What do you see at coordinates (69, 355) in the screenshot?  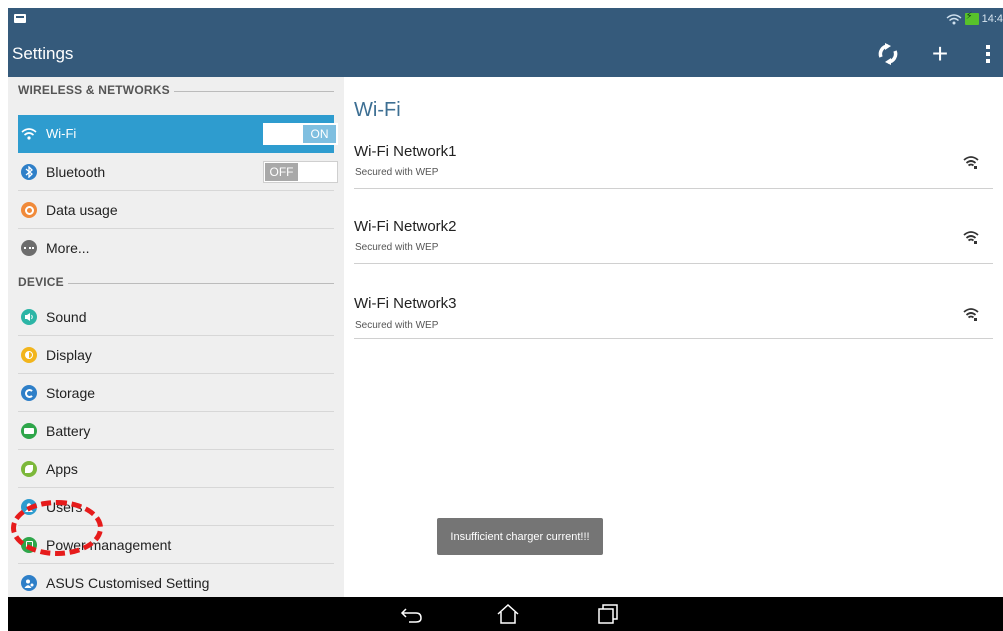 I see `sidebar-item-label: Display` at bounding box center [69, 355].